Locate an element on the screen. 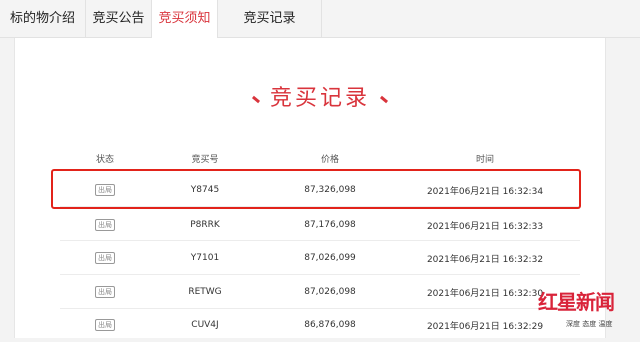  bid-no-cell: P8RRK is located at coordinates (205, 225).